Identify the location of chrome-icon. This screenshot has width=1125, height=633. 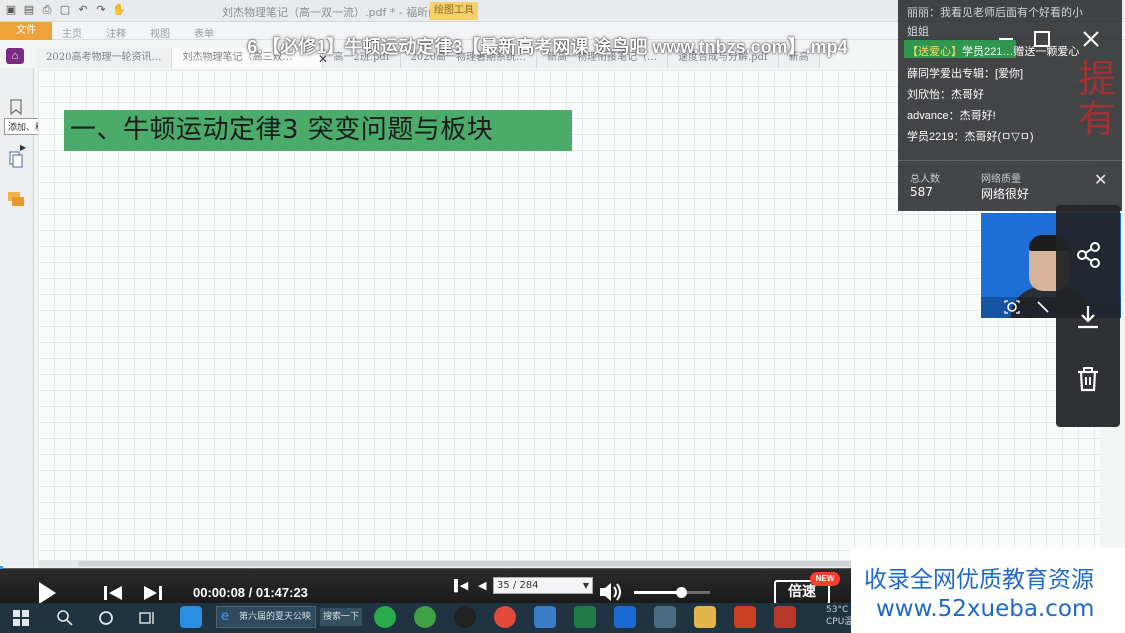
(505, 617).